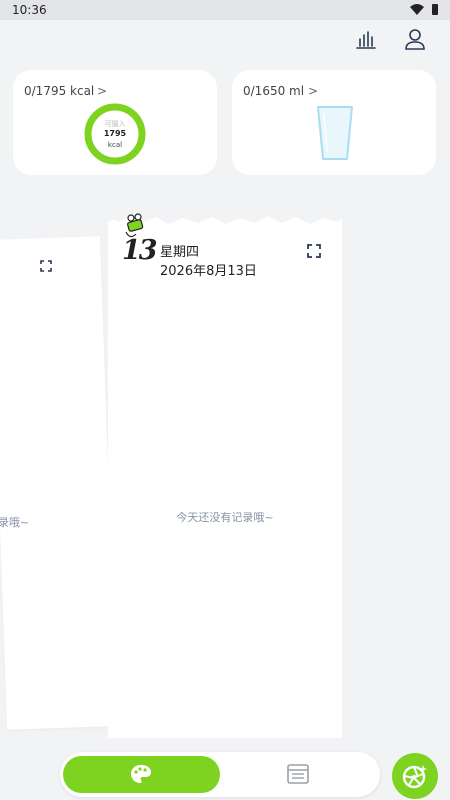 Image resolution: width=450 pixels, height=800 pixels. What do you see at coordinates (435, 9) in the screenshot?
I see `battery-icon` at bounding box center [435, 9].